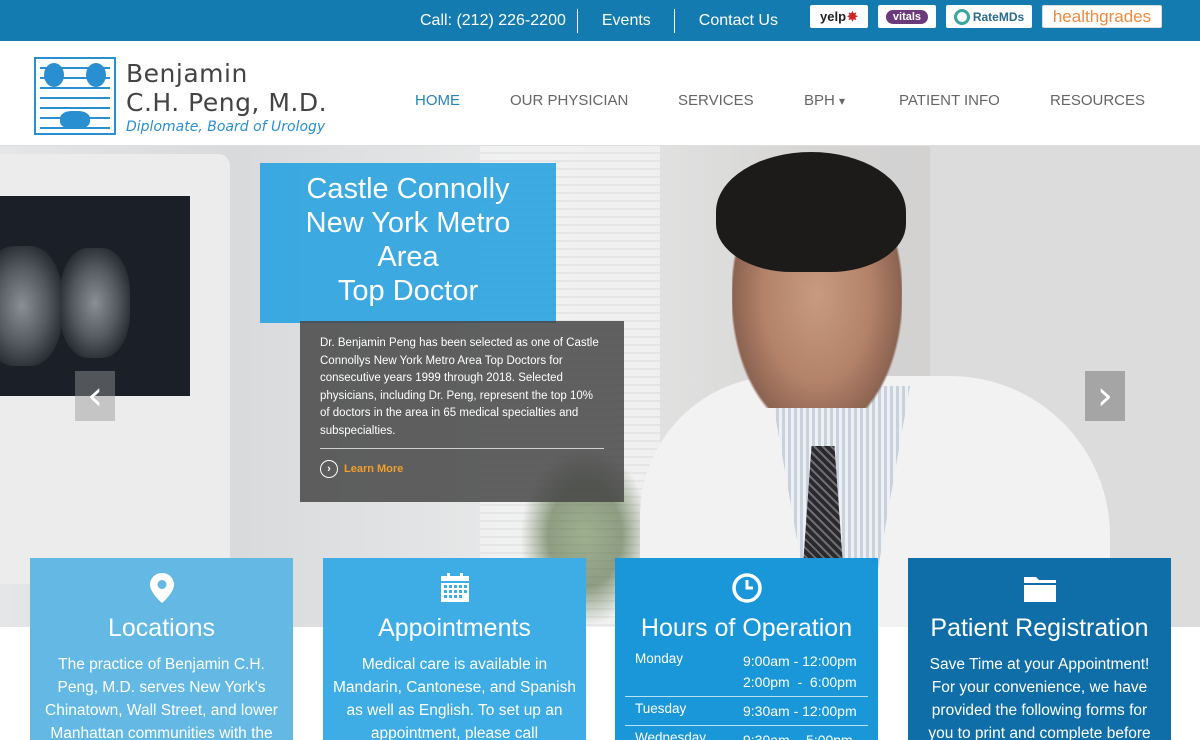  I want to click on chevron-right-icon: ›, so click(1105, 396).